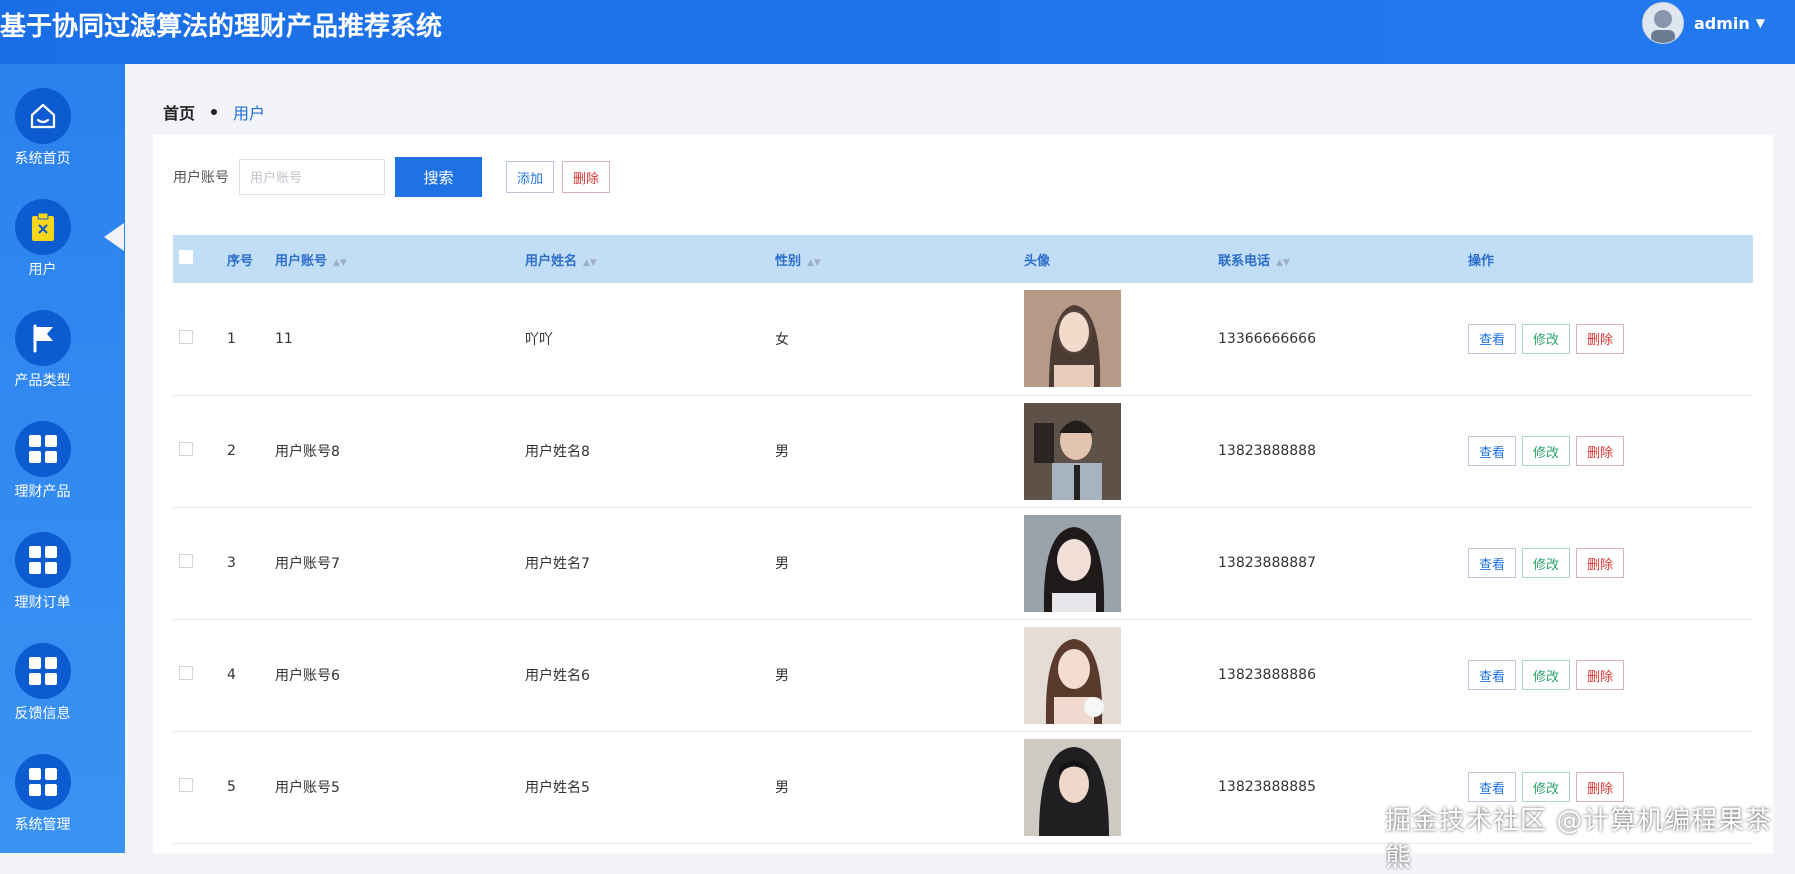 This screenshot has width=1795, height=874. Describe the element at coordinates (240, 261) in the screenshot. I see `col-index: 序号` at that location.